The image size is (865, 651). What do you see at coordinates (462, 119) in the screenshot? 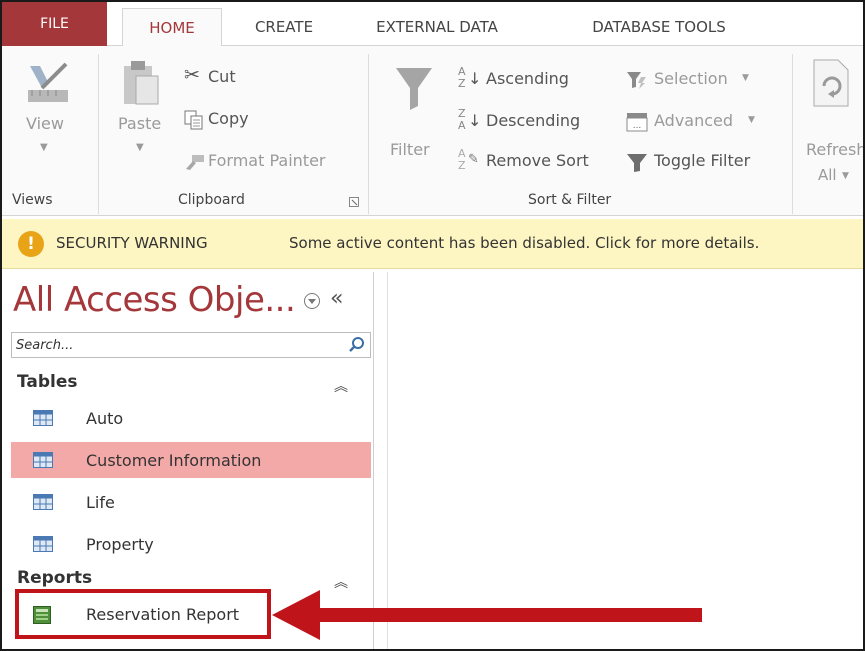
I see `sort-descending-icon: ZA` at bounding box center [462, 119].